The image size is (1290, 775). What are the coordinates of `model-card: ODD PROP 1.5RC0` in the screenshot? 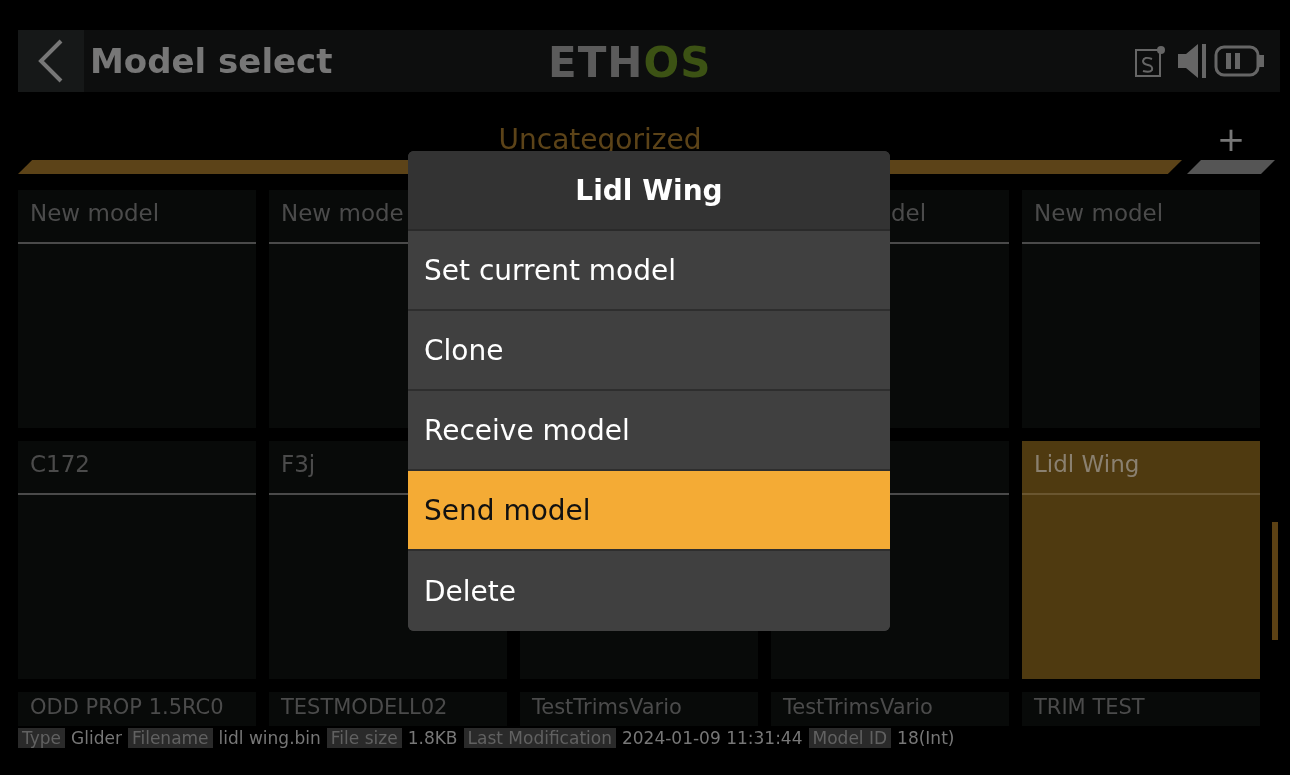 It's located at (137, 709).